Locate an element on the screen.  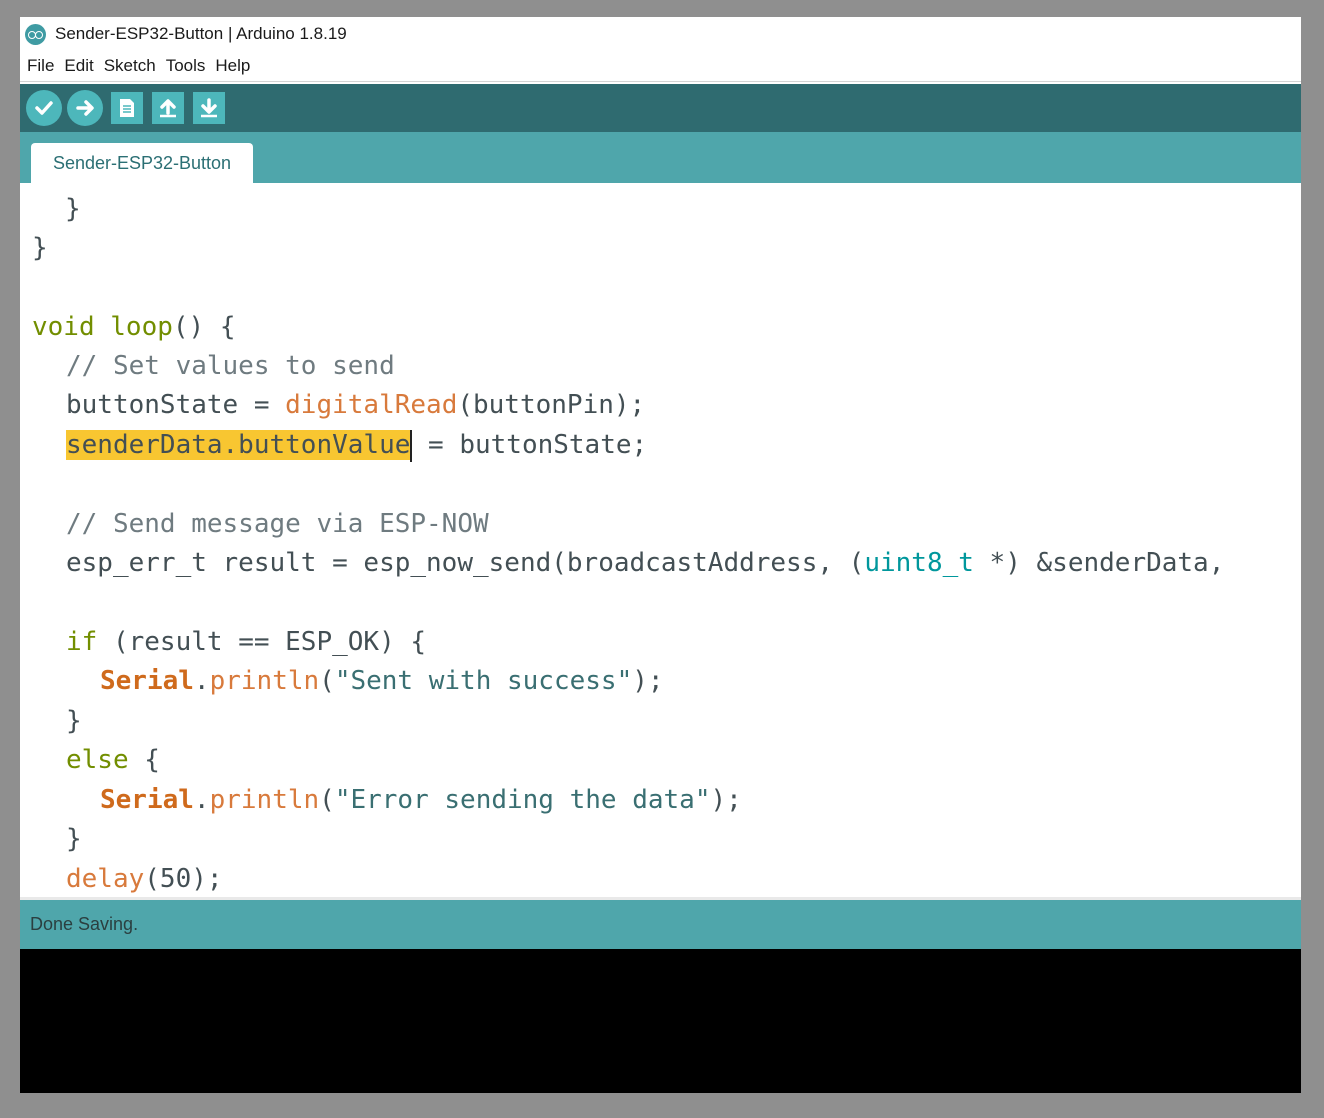
arrow-up-icon is located at coordinates (168, 108).